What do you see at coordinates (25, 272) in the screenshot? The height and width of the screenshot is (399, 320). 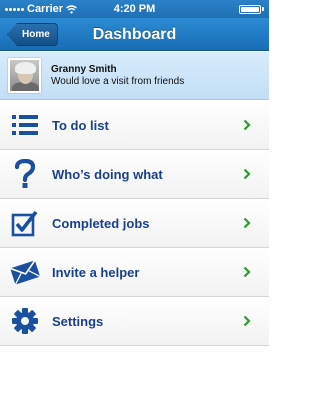 I see `envelope-icon` at bounding box center [25, 272].